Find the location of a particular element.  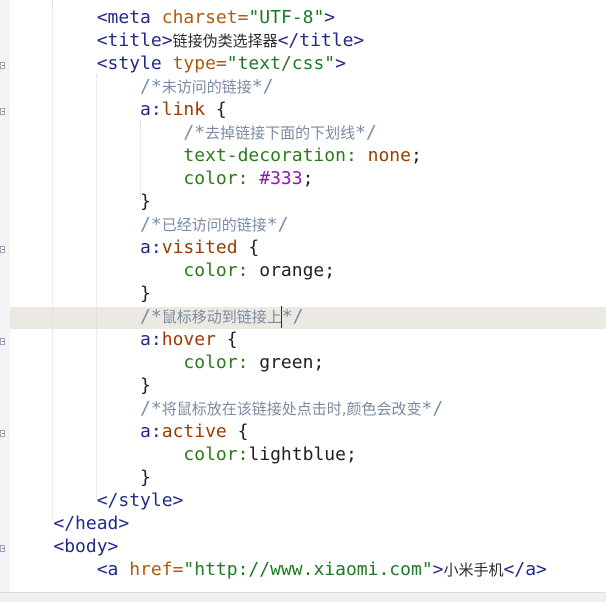

code-token: 小米手机 is located at coordinates (473, 570).